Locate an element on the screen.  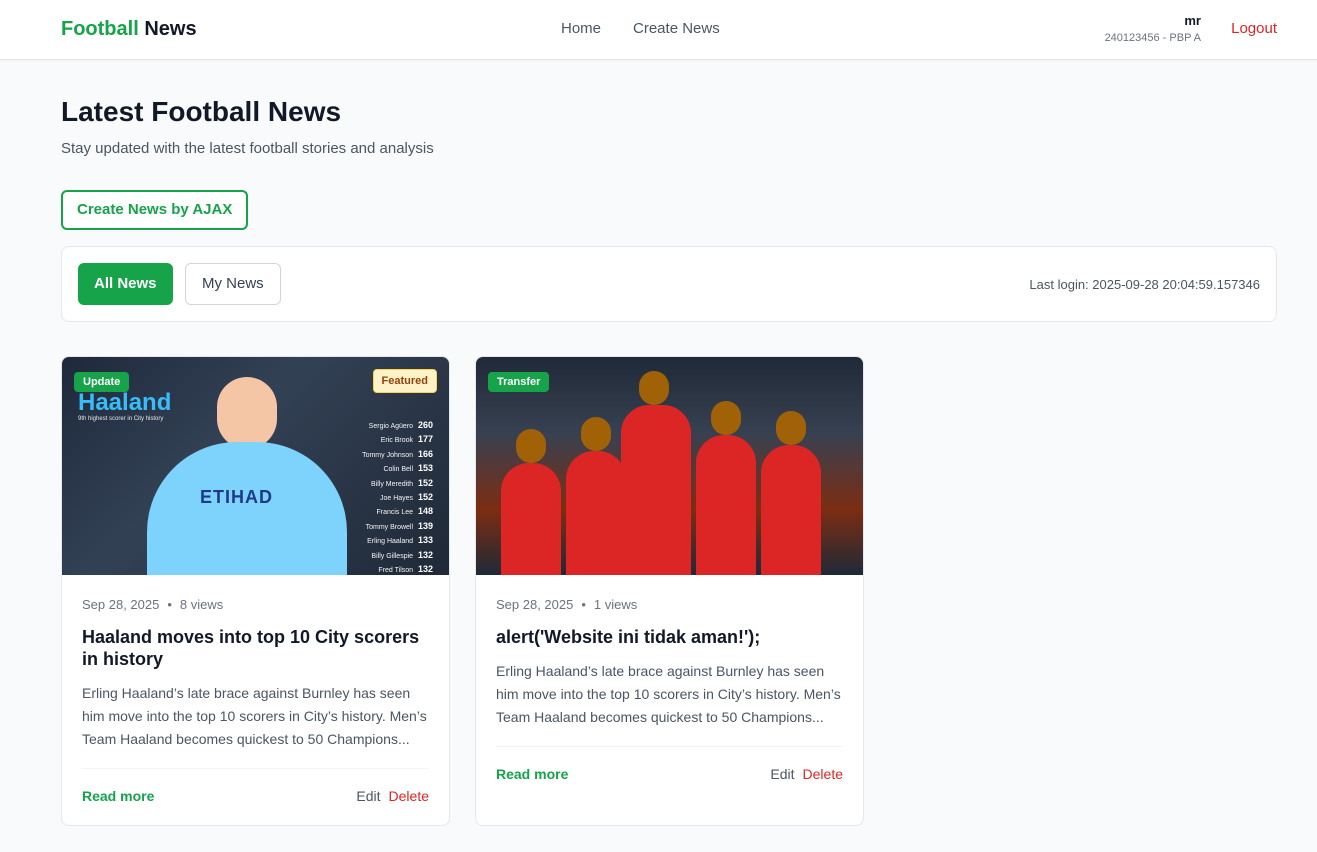
scorer-row: Eric Brook 177 is located at coordinates (406, 439).